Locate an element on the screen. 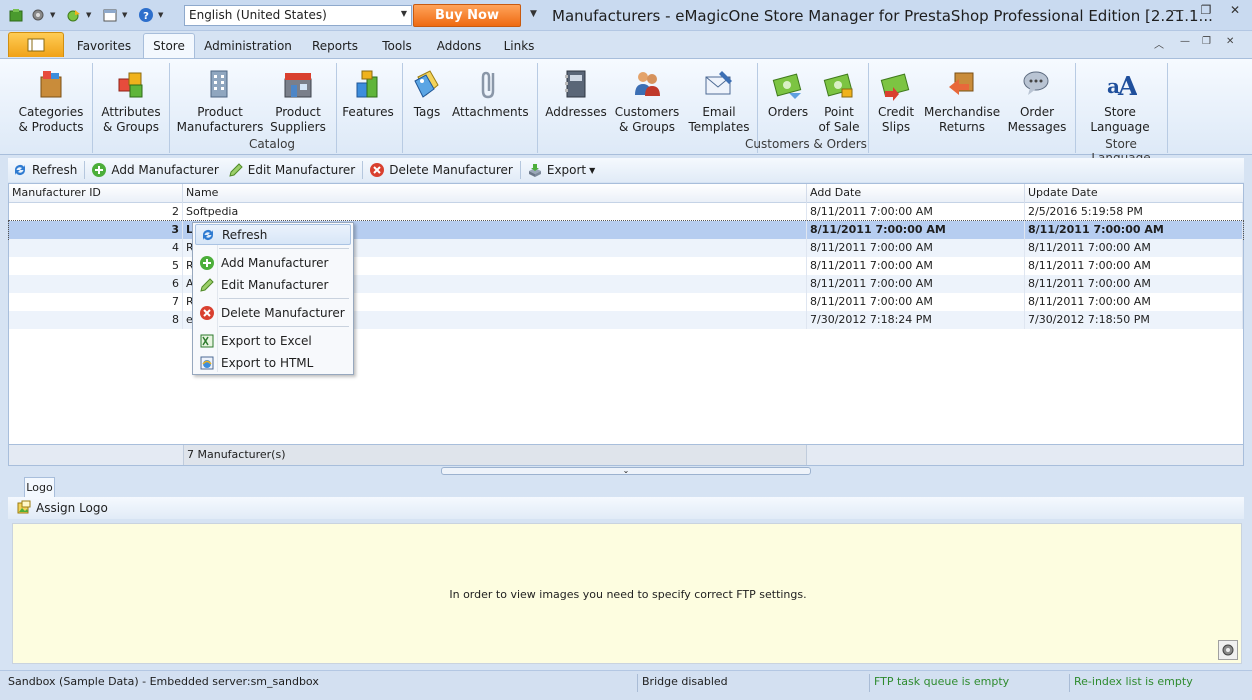 The height and width of the screenshot is (700, 1252). refresh-button: Refresh is located at coordinates (45, 170).